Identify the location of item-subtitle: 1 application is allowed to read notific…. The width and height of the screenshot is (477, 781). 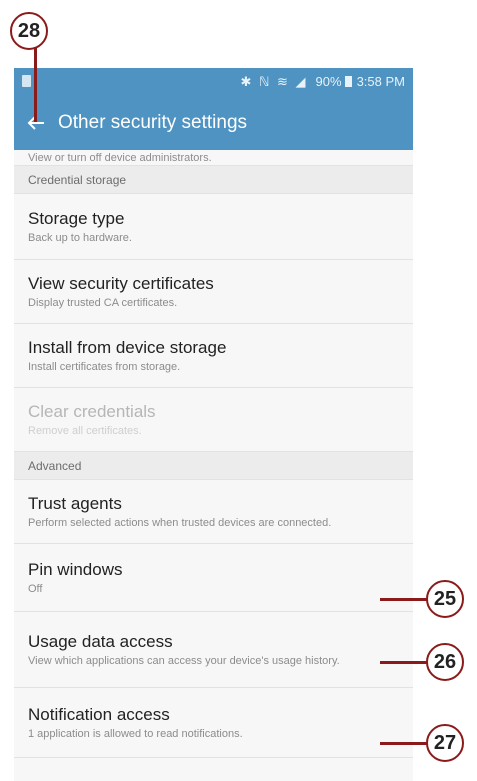
(135, 733).